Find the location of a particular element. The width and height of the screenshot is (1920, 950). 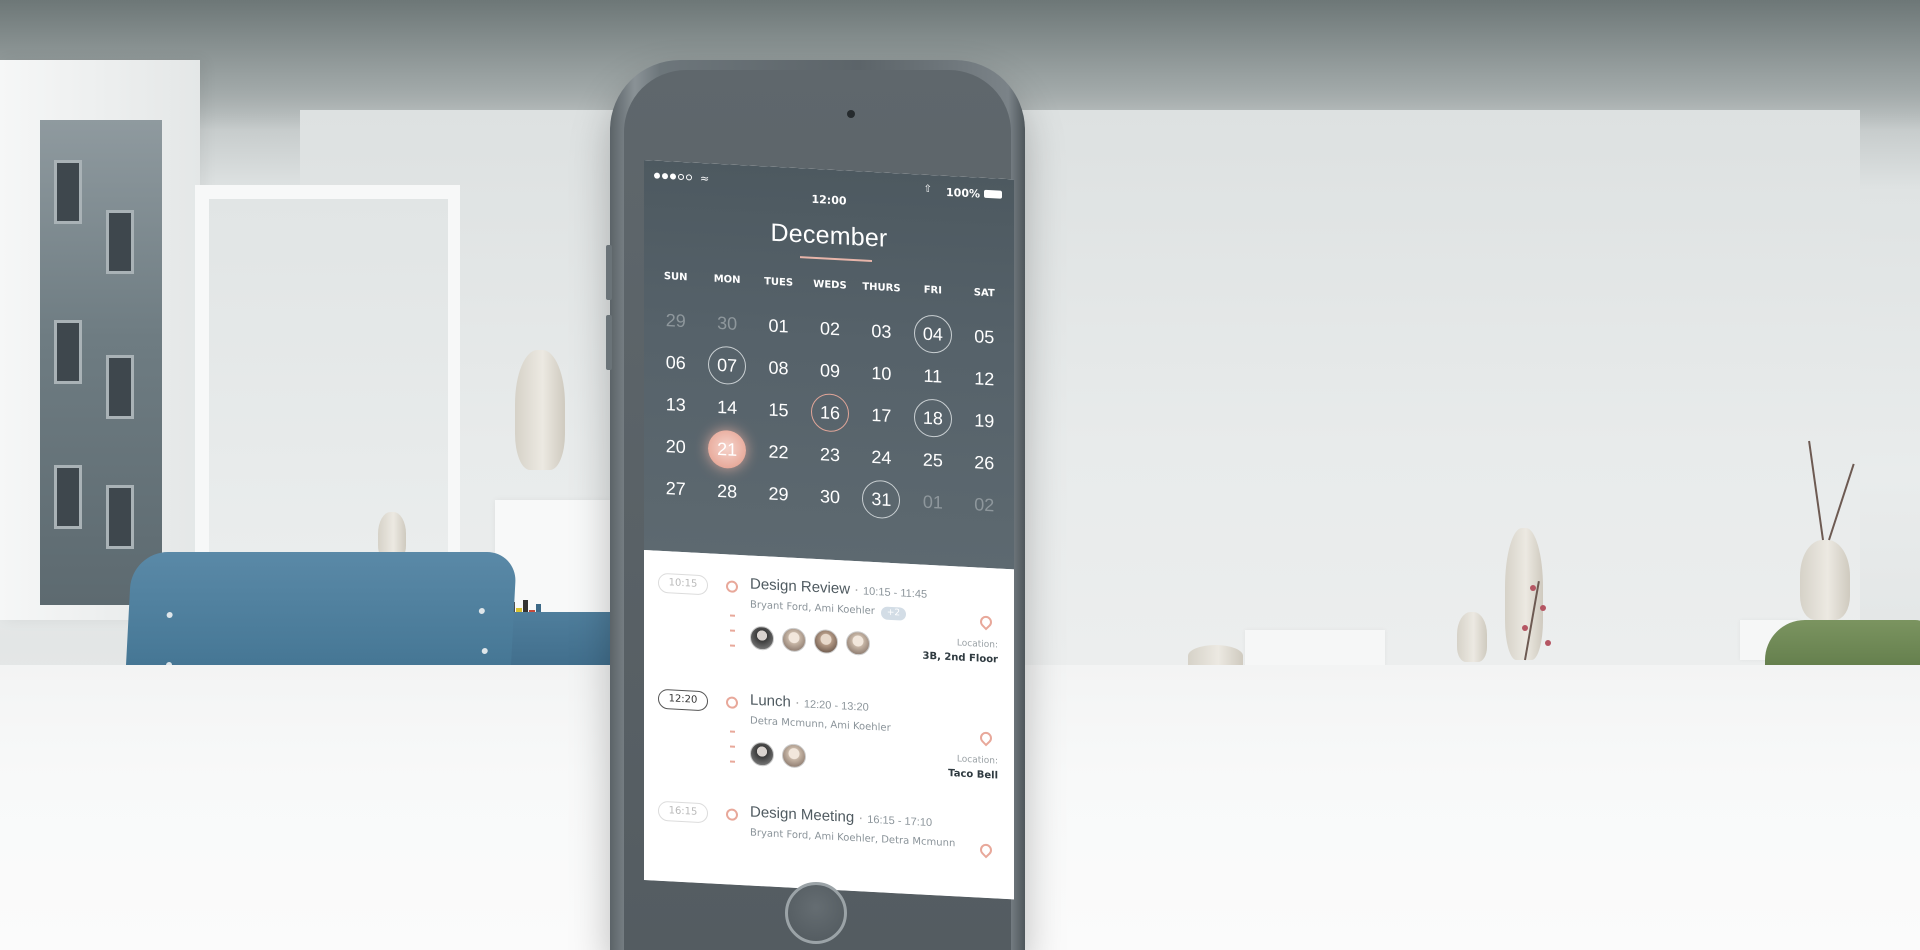

calendar-day: 25 is located at coordinates (932, 460).